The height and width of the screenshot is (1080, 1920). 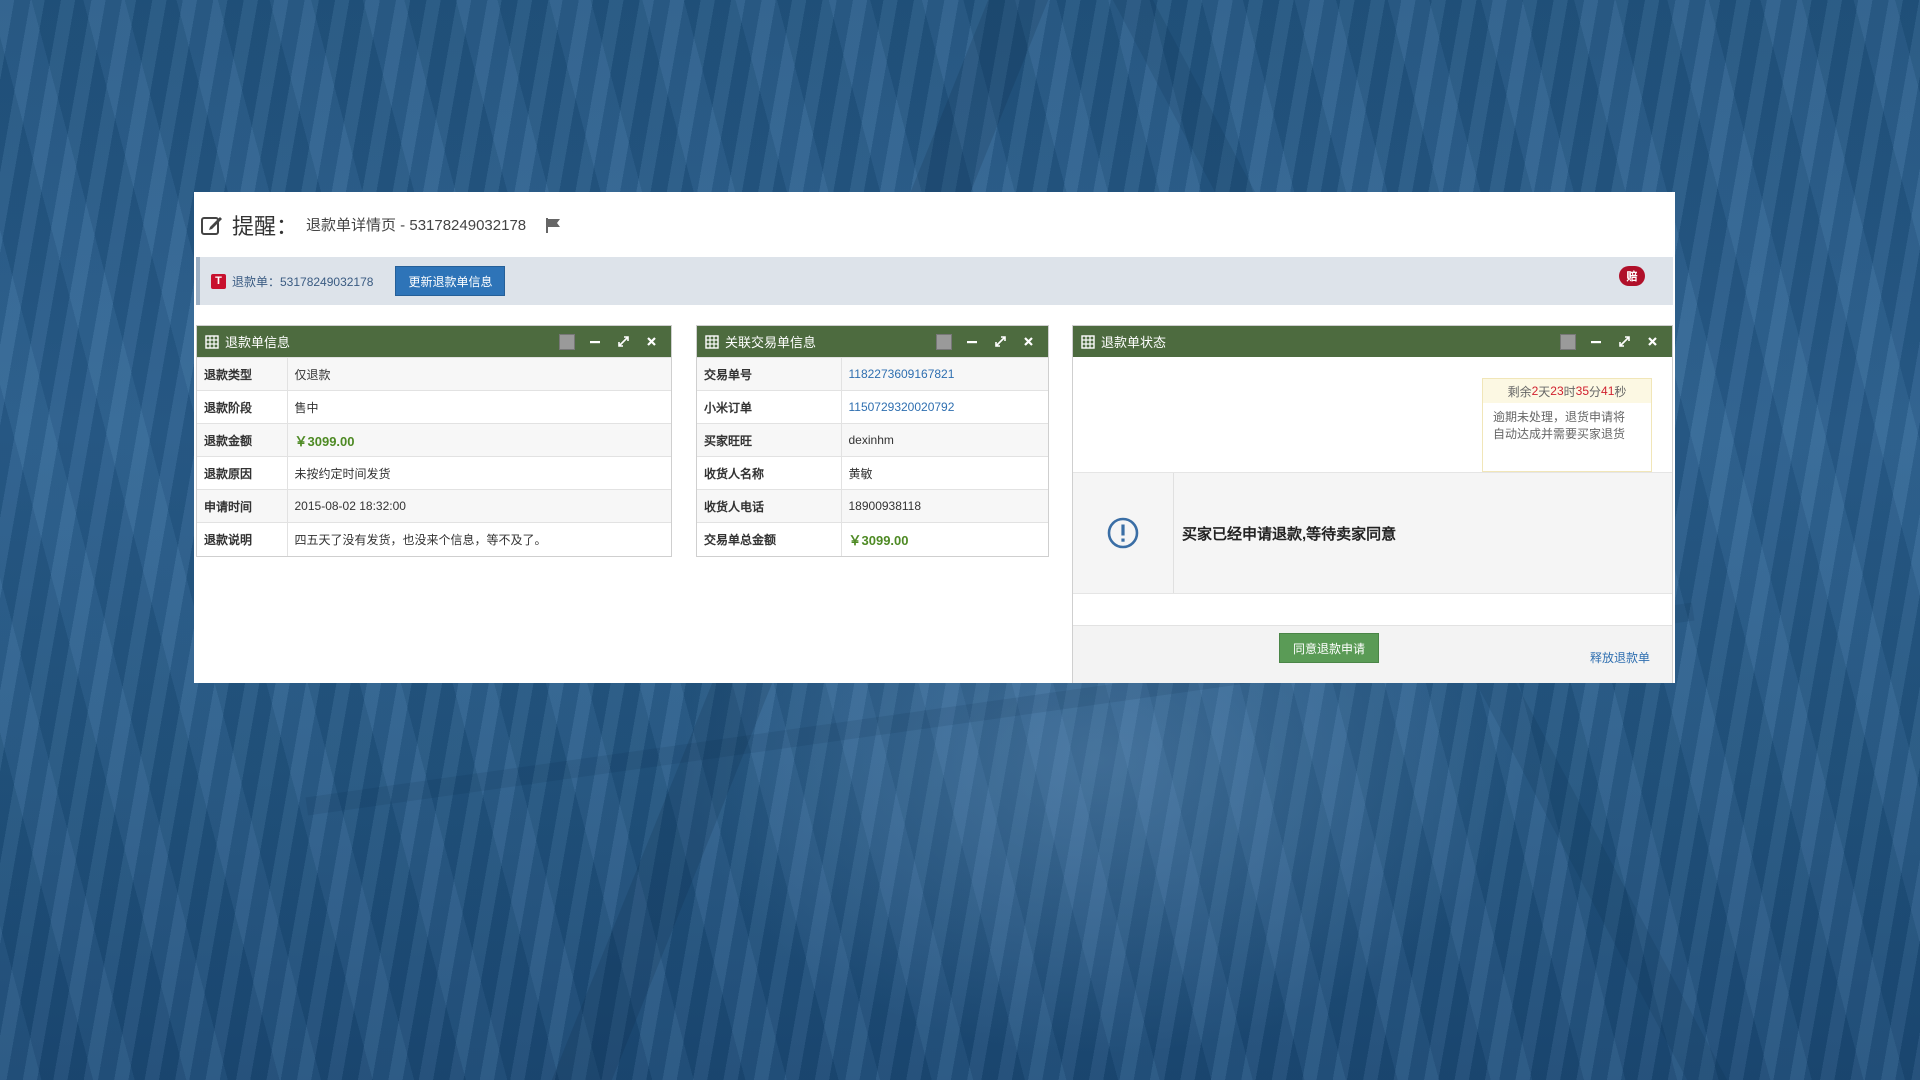 I want to click on xiaomi-order-link: 1150729320020792, so click(x=902, y=407).